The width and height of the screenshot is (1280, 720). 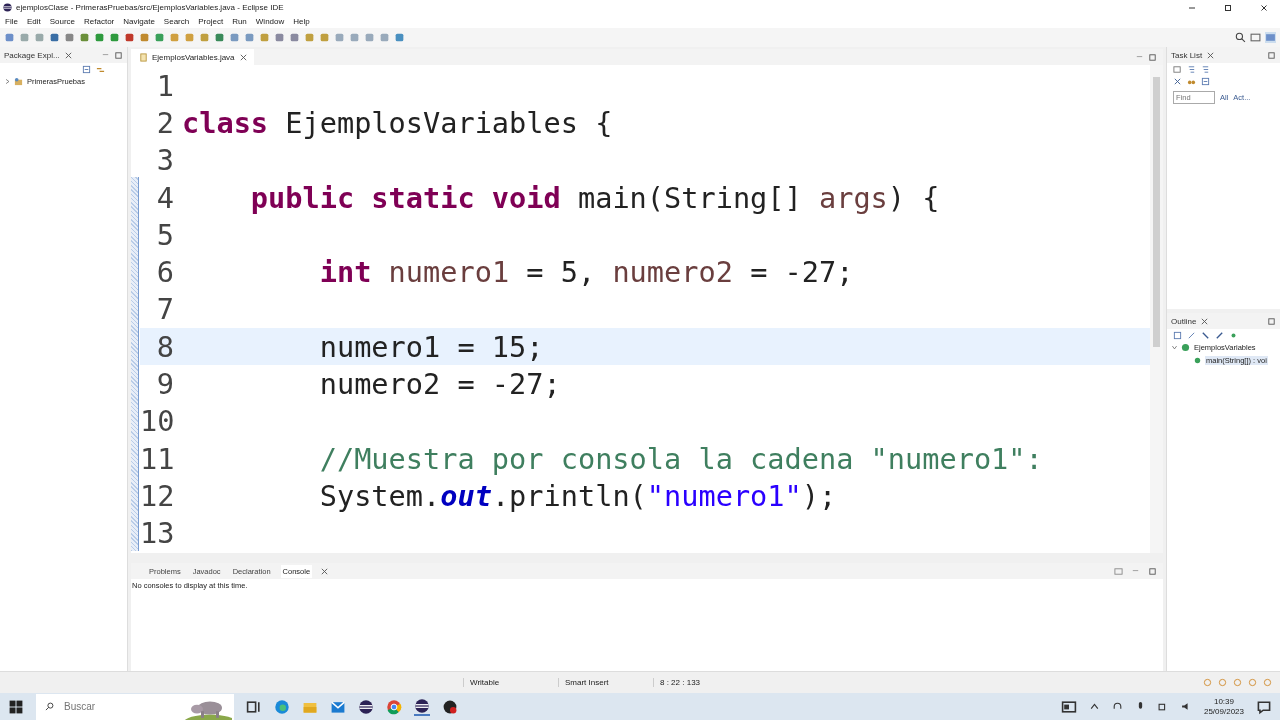 What do you see at coordinates (577, 495) in the screenshot?
I see `code-line: System.out.println("numero1");` at bounding box center [577, 495].